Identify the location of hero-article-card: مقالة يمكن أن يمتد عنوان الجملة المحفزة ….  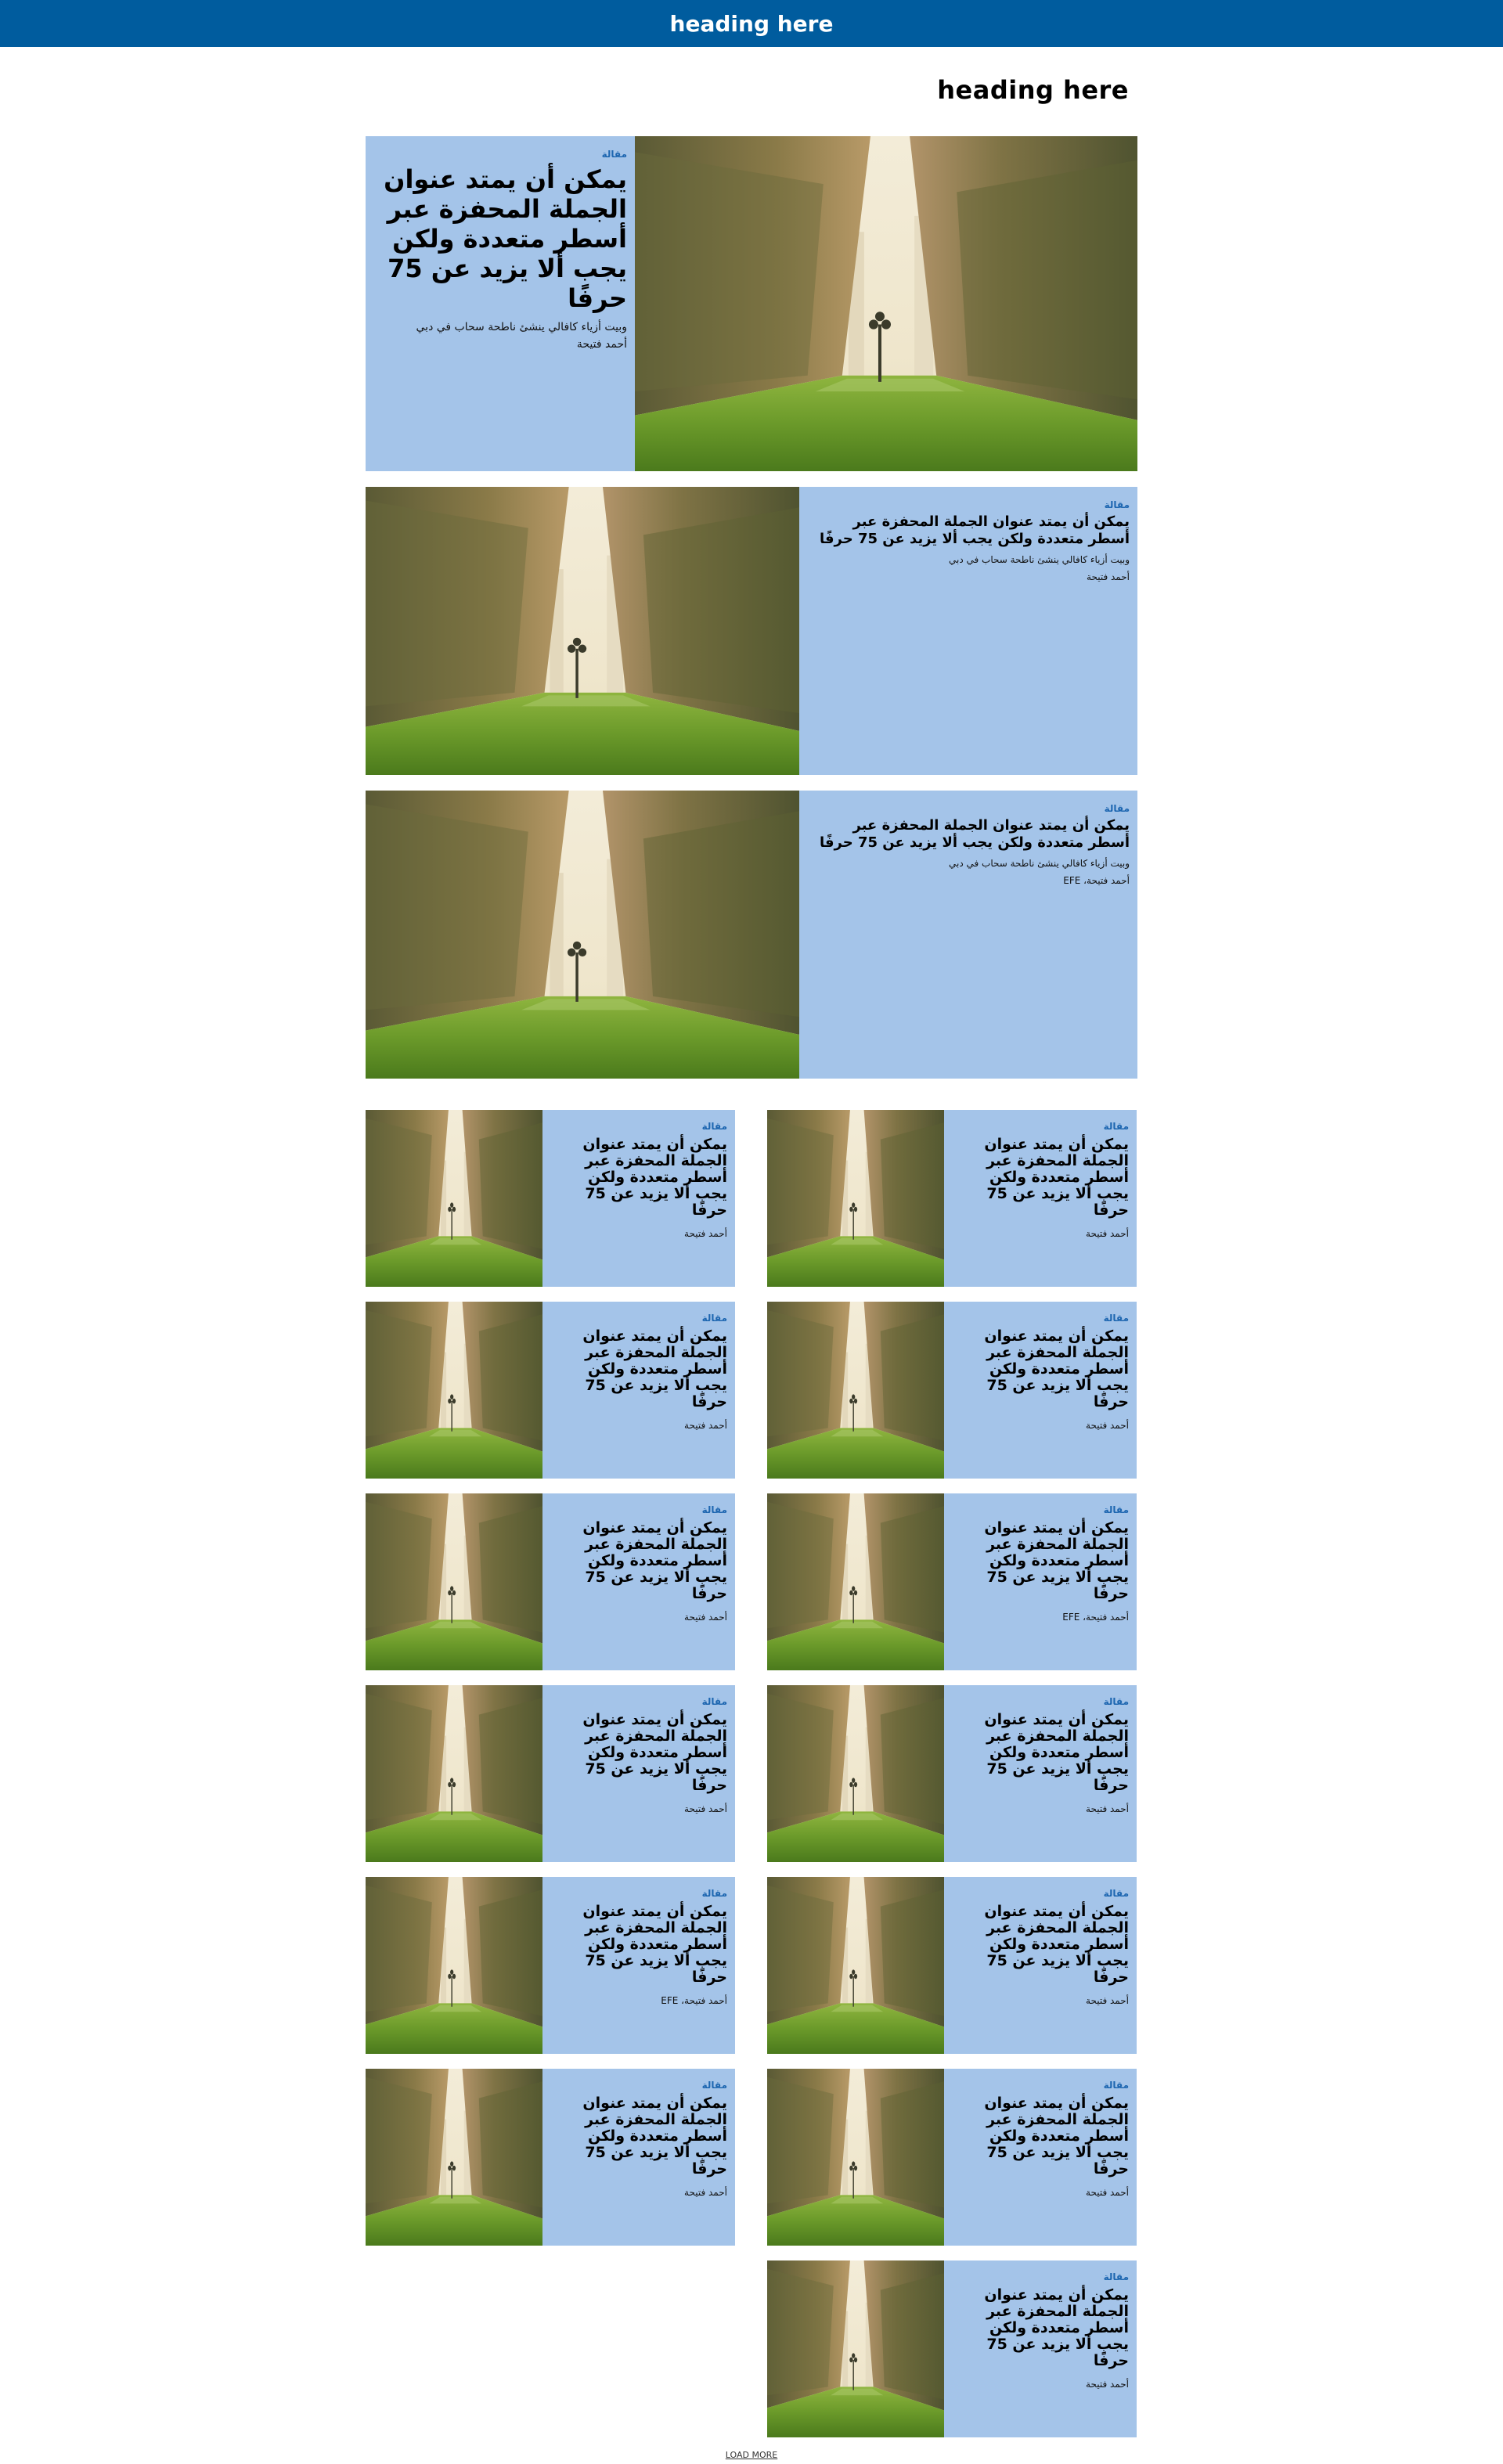
(751, 303).